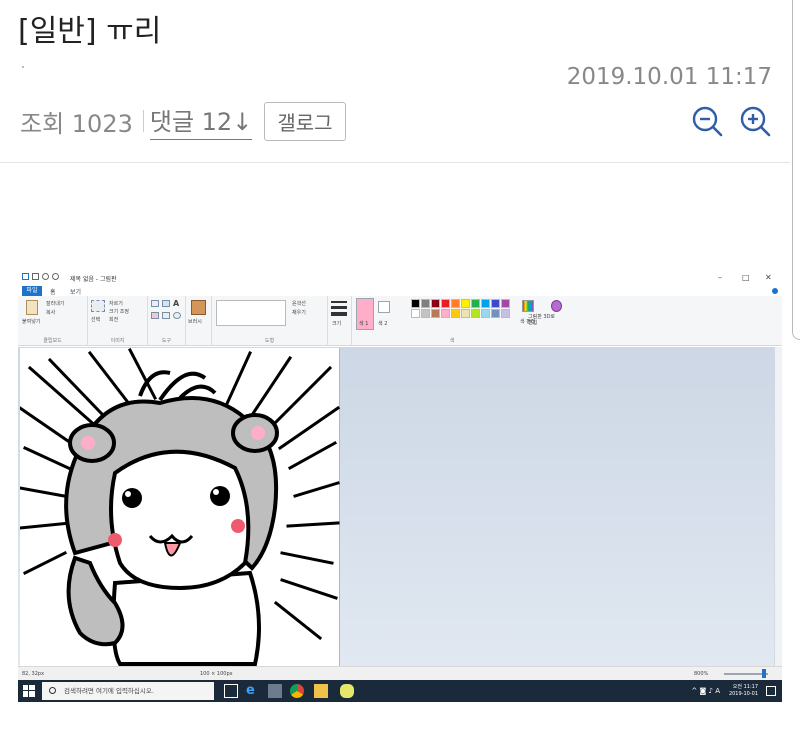  What do you see at coordinates (364, 324) in the screenshot?
I see `color1-label: 색 1` at bounding box center [364, 324].